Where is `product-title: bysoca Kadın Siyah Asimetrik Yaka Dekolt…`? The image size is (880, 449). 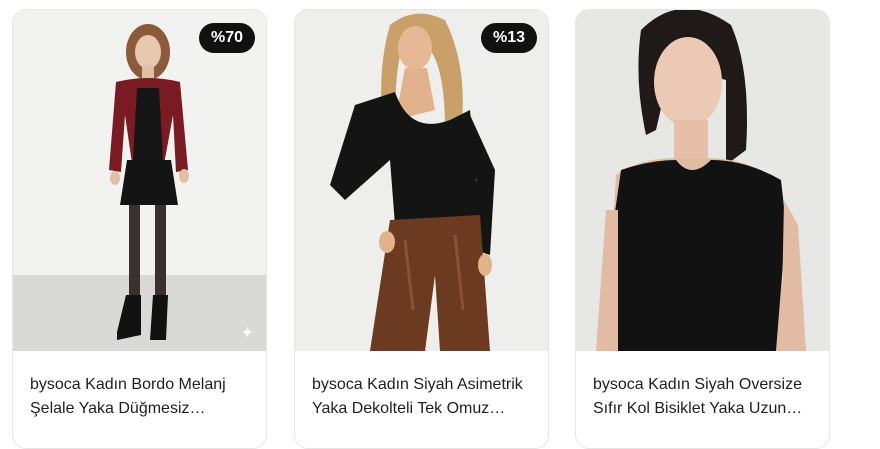 product-title: bysoca Kadın Siyah Asimetrik Yaka Dekolt… is located at coordinates (425, 397).